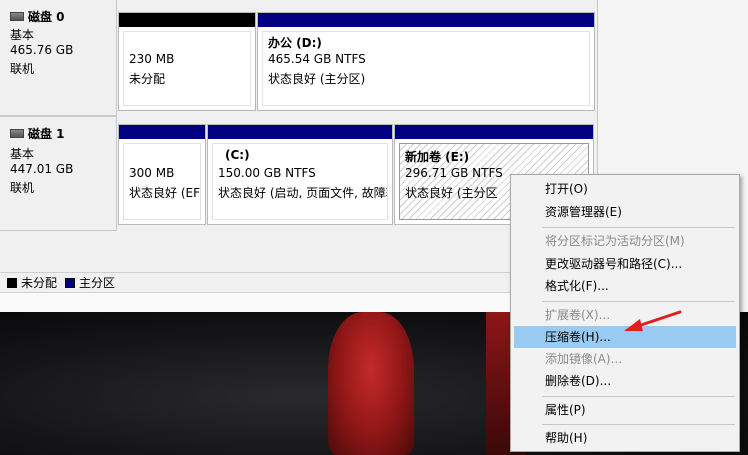 This screenshot has width=748, height=455. Describe the element at coordinates (426, 61) in the screenshot. I see `partition-d: 办公 (D:) 465.54 GB NTFS 状态良好 (主分区)` at that location.